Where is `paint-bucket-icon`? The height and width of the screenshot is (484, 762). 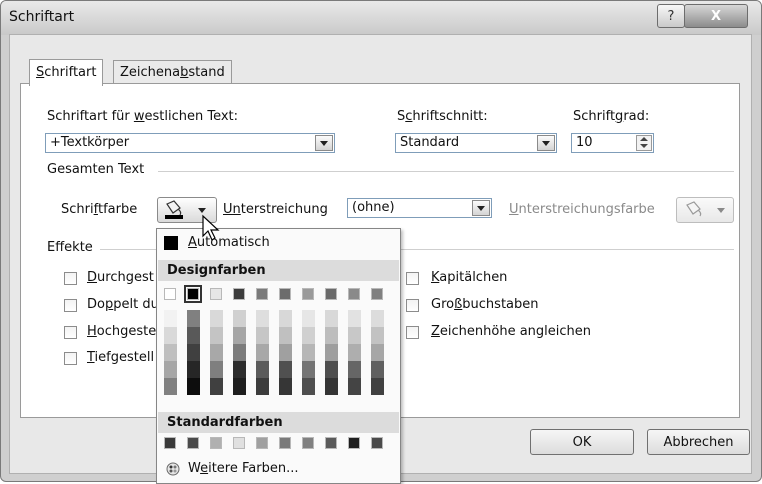 paint-bucket-icon is located at coordinates (705, 209).